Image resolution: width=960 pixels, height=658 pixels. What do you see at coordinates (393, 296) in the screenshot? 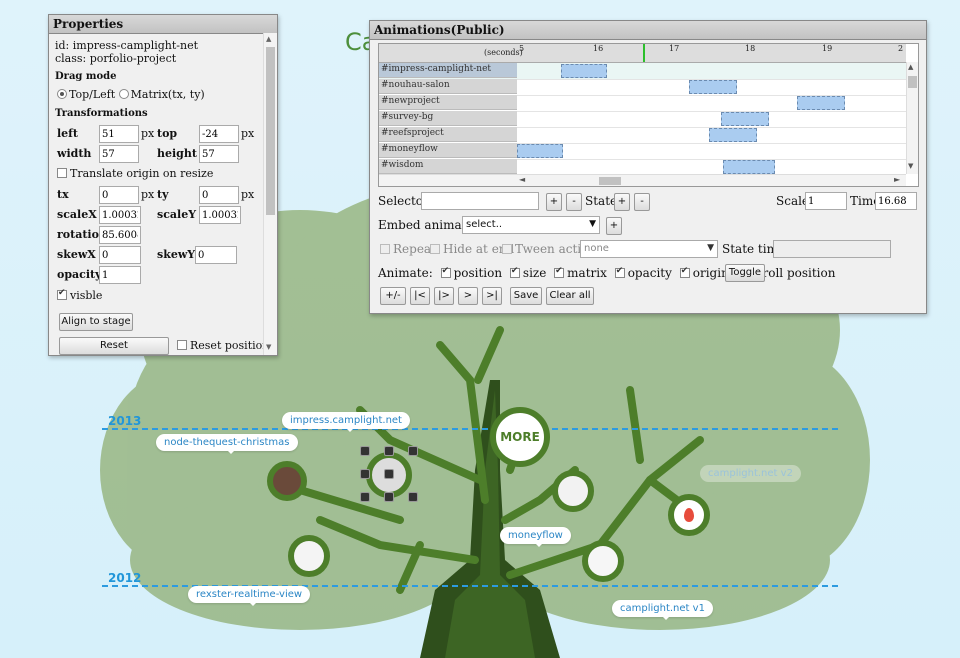
I see `plus-minus-button: +/-` at bounding box center [393, 296].